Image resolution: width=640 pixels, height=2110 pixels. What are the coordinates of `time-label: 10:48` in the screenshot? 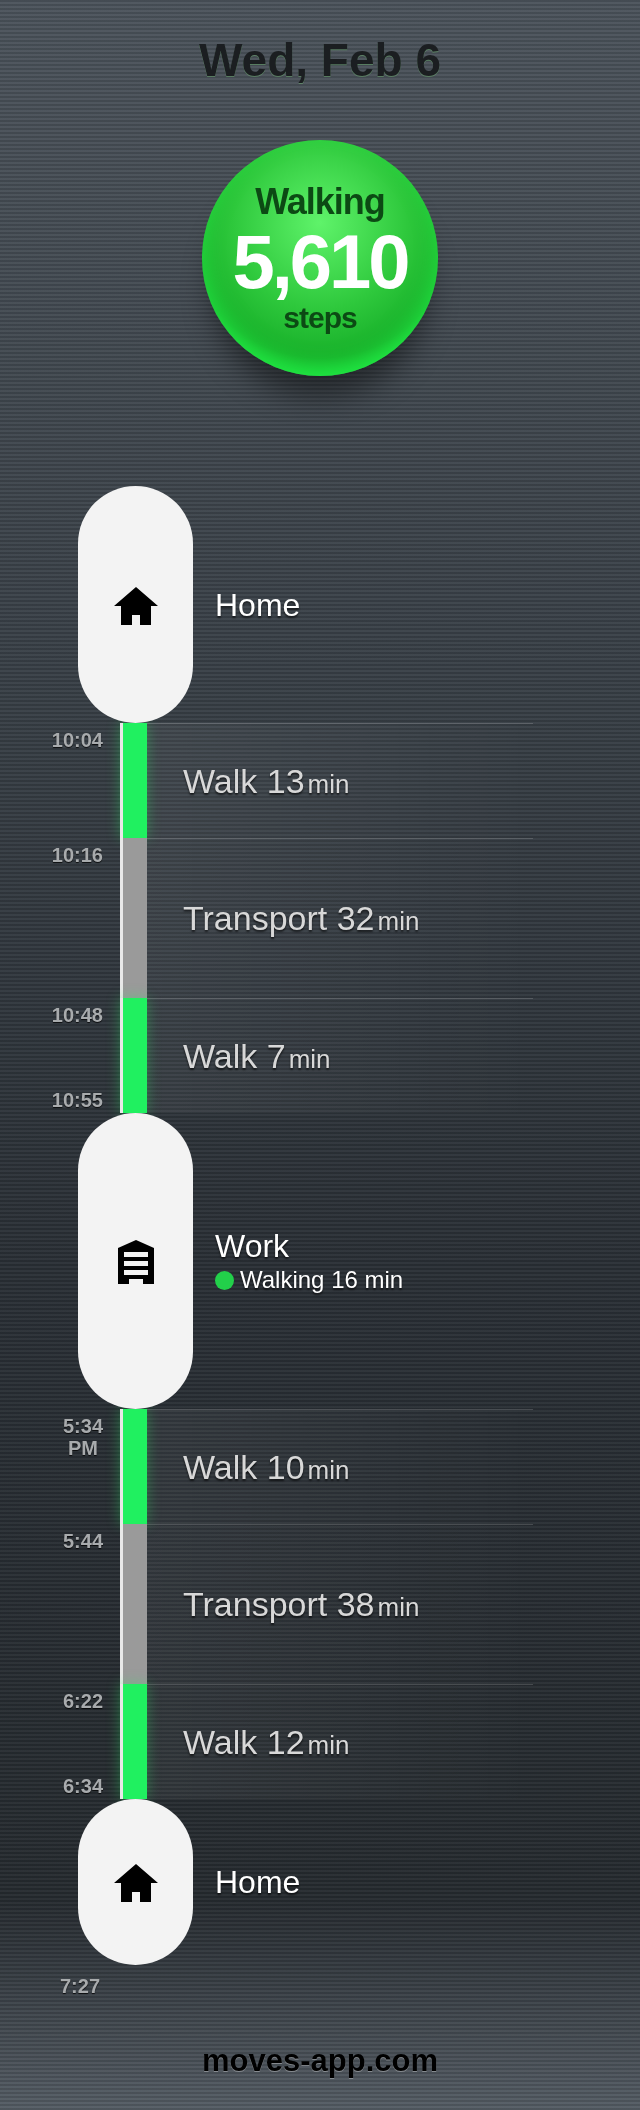 It's located at (77, 1015).